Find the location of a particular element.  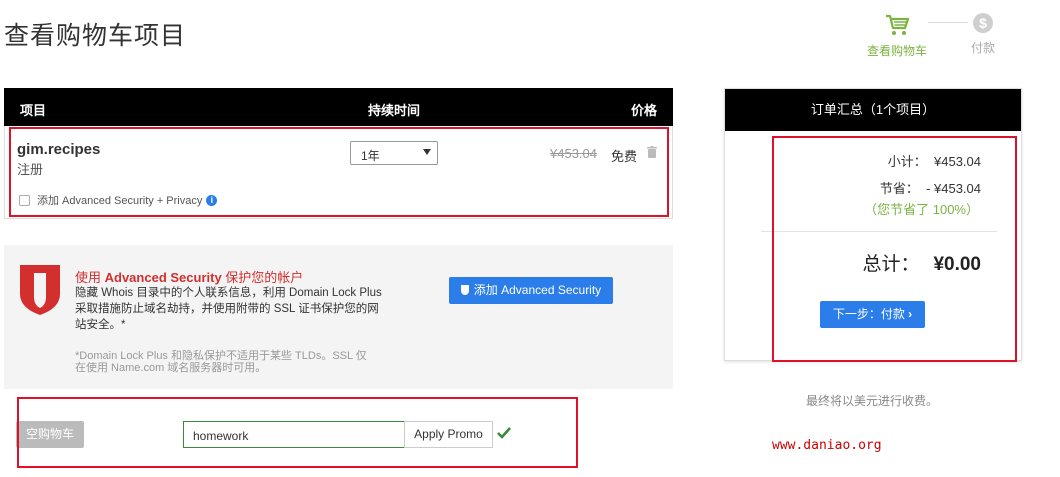

summary-title: 订单汇总（1个项目） is located at coordinates (873, 110).